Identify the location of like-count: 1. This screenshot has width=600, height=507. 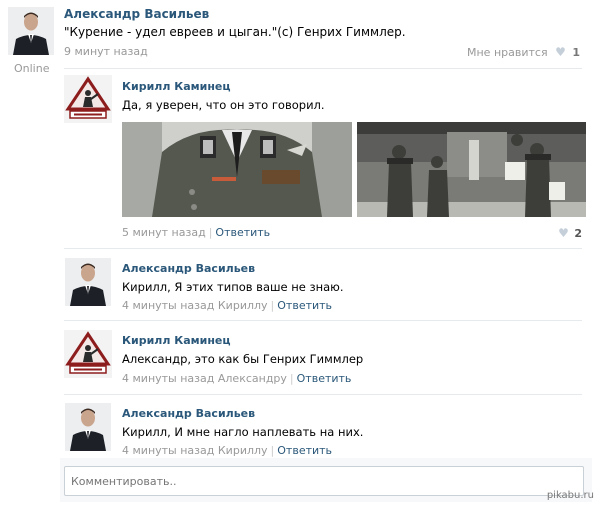
(576, 52).